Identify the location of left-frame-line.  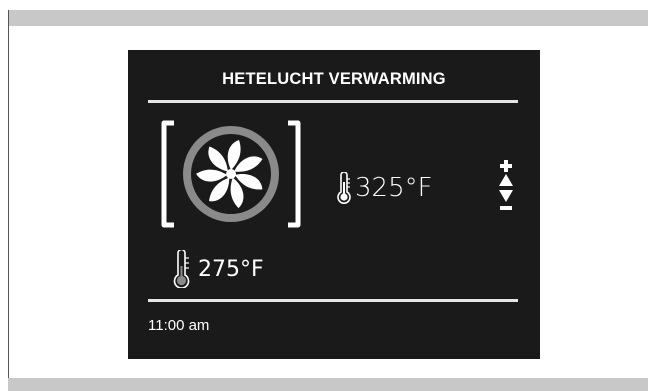
(8, 200).